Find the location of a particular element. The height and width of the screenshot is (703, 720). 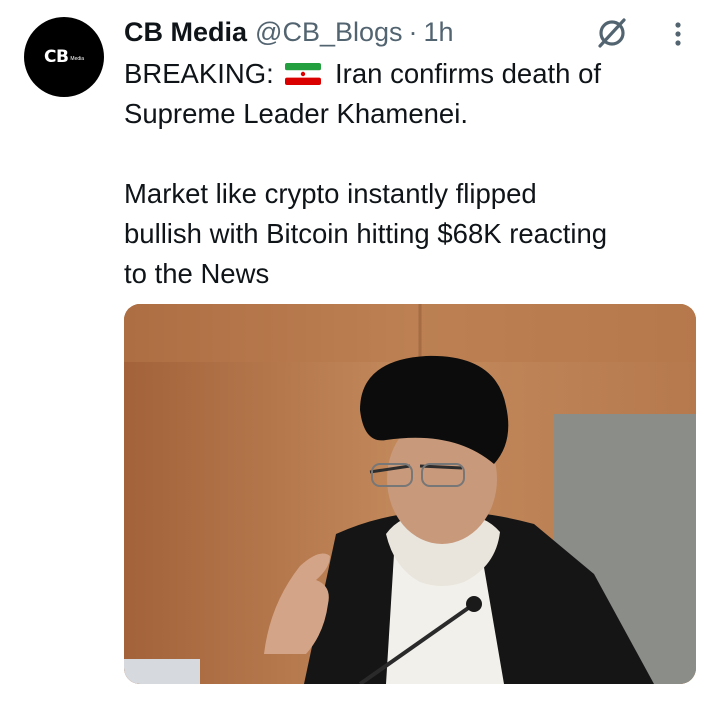

avatar: CB Media is located at coordinates (64, 57).